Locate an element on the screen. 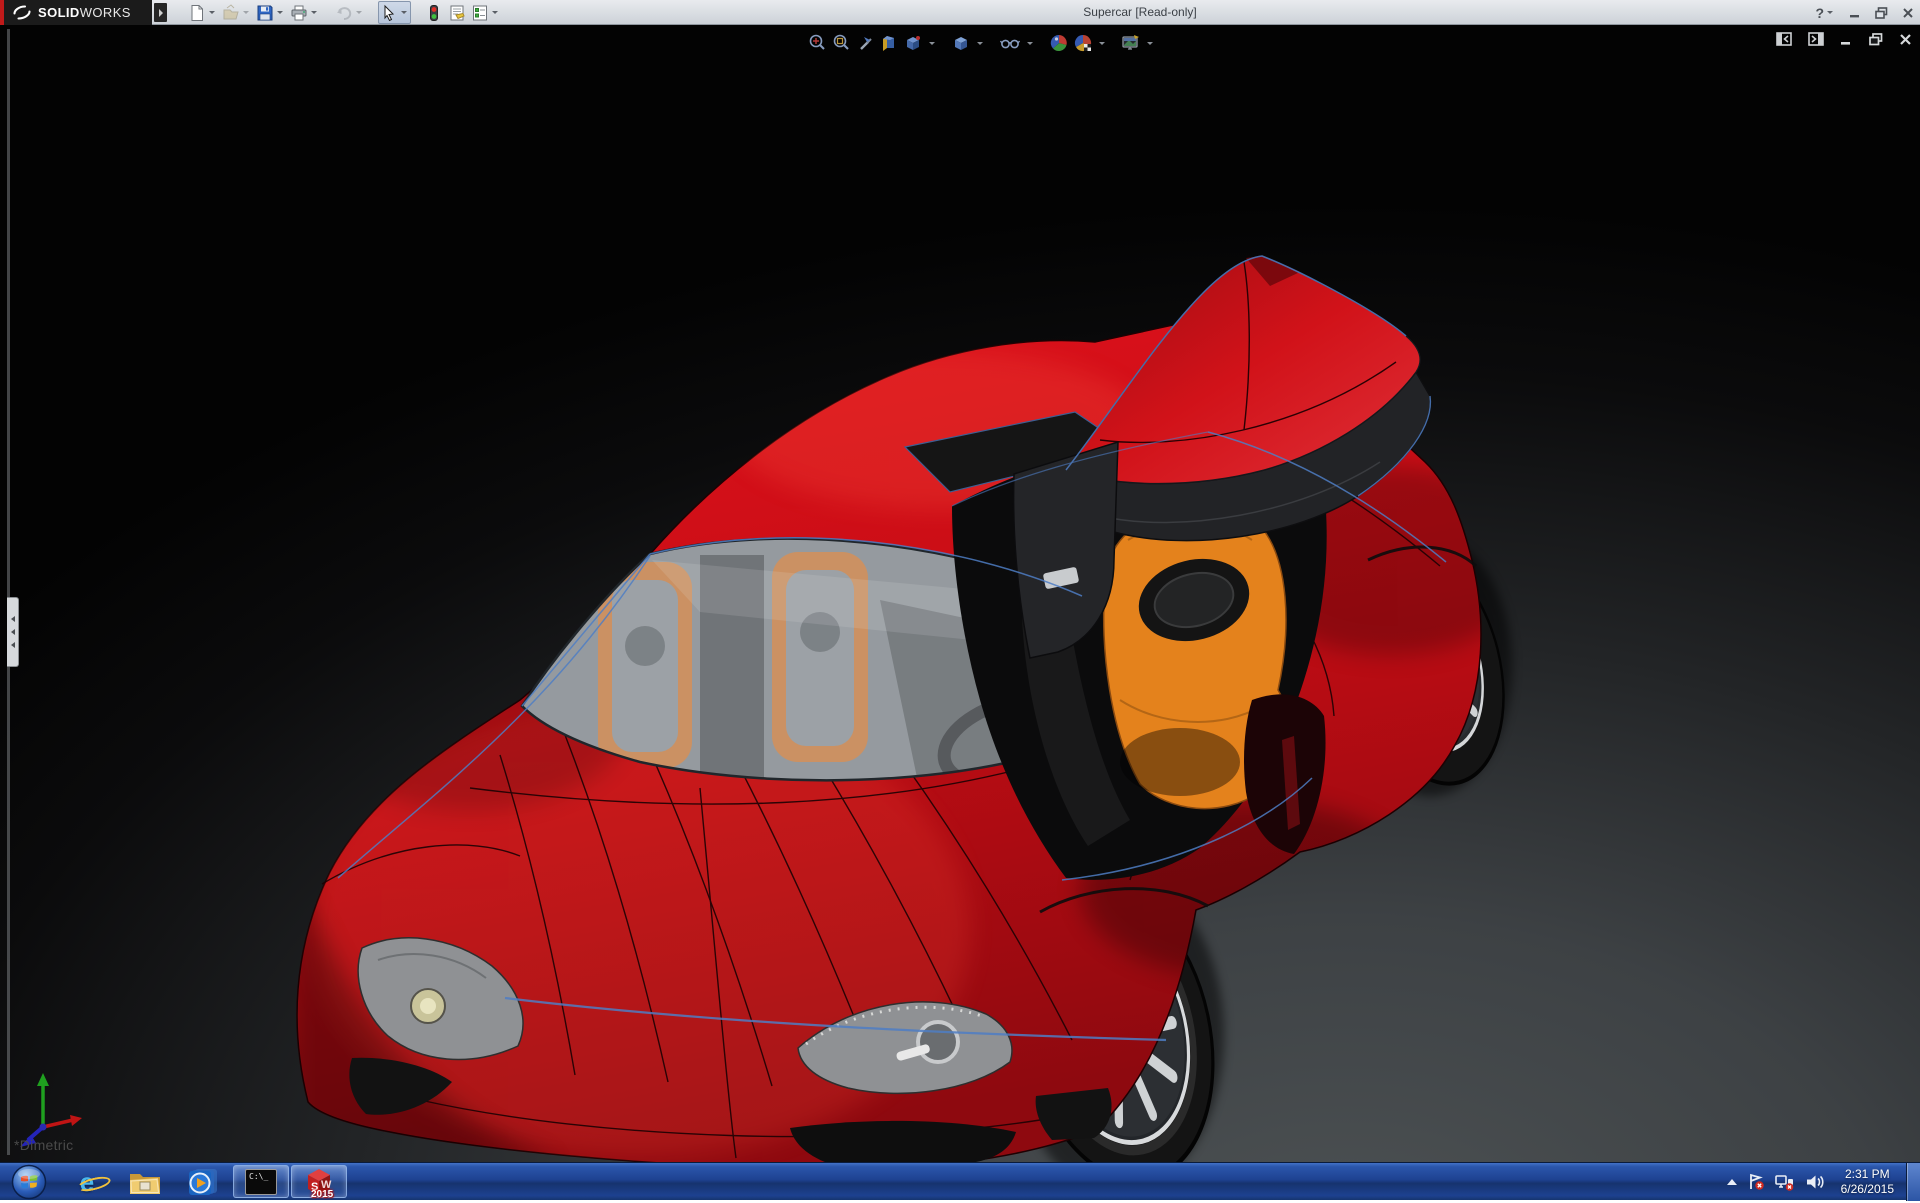 The width and height of the screenshot is (1920, 1203). solidworks-button: S W 2015 is located at coordinates (319, 1181).